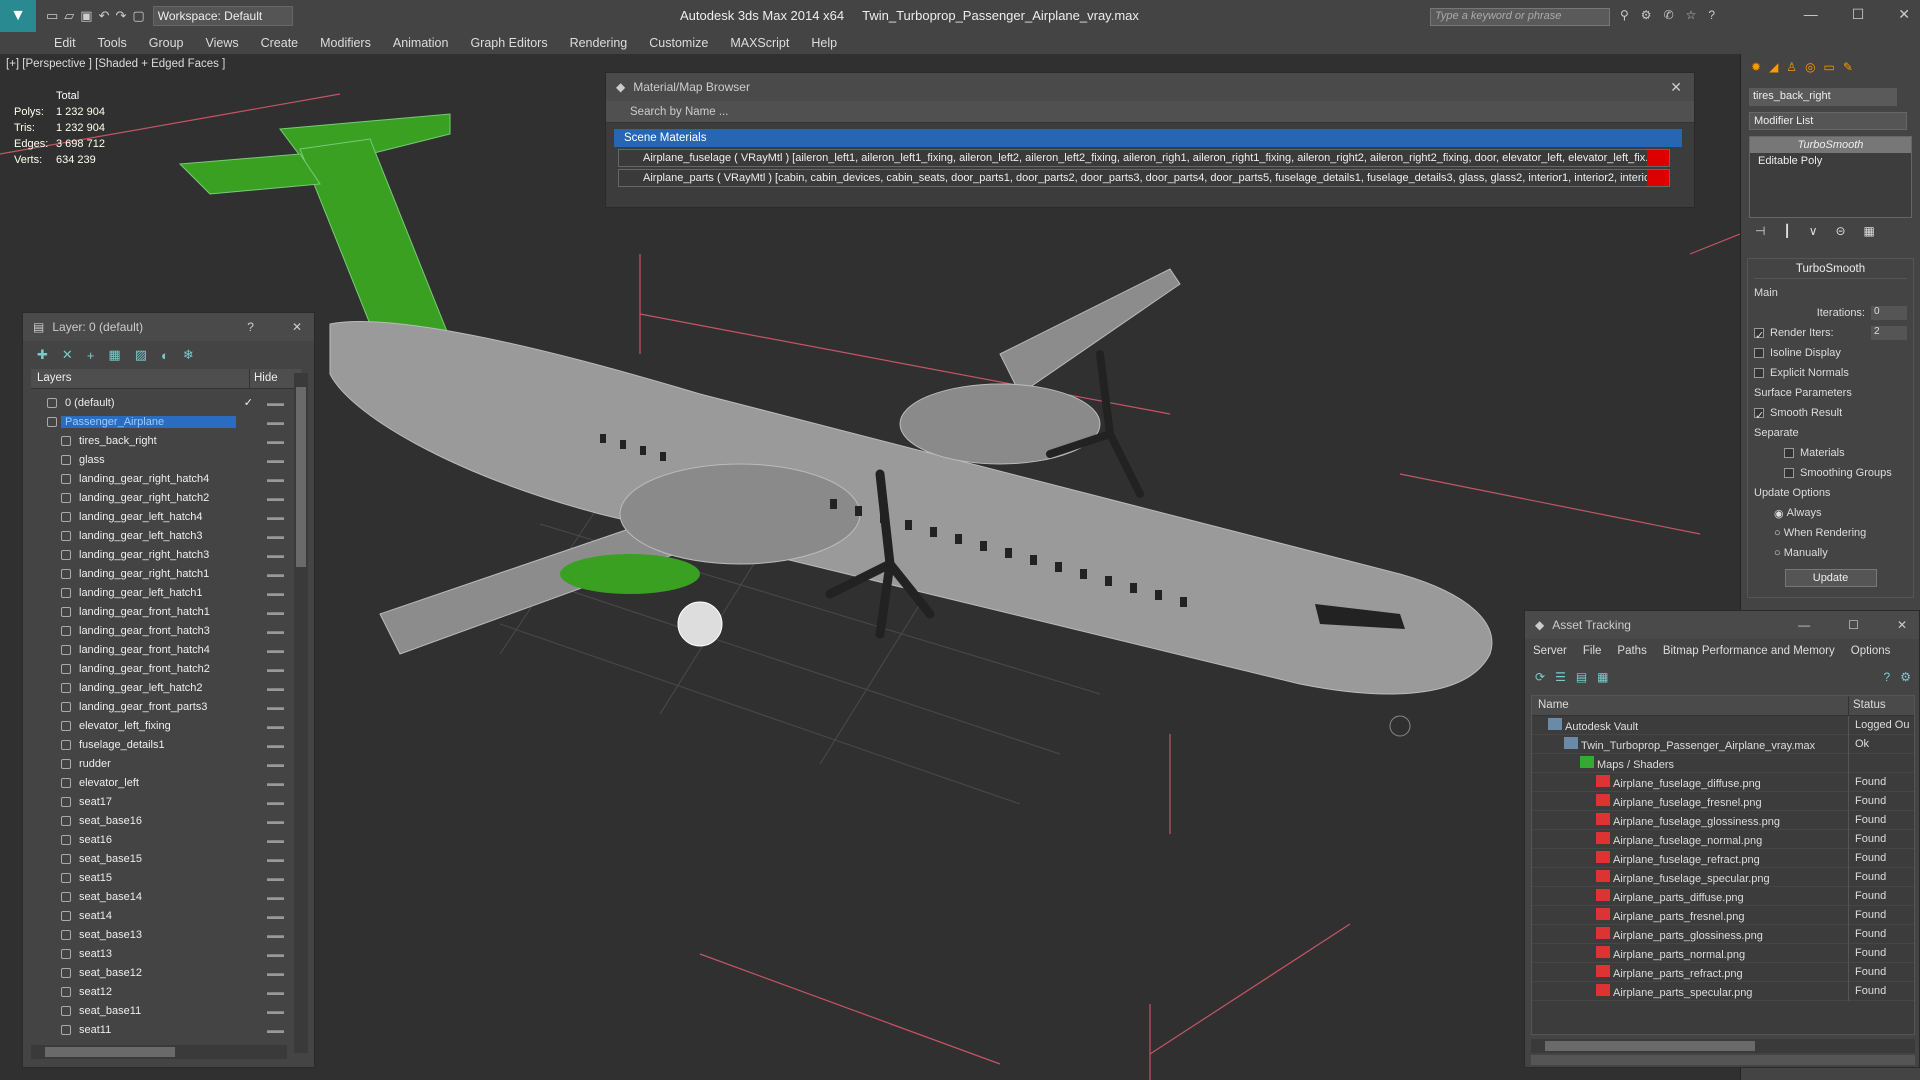  What do you see at coordinates (1723, 782) in the screenshot?
I see `asset-row: Airplane_fuselage_diffuse.png Found` at bounding box center [1723, 782].